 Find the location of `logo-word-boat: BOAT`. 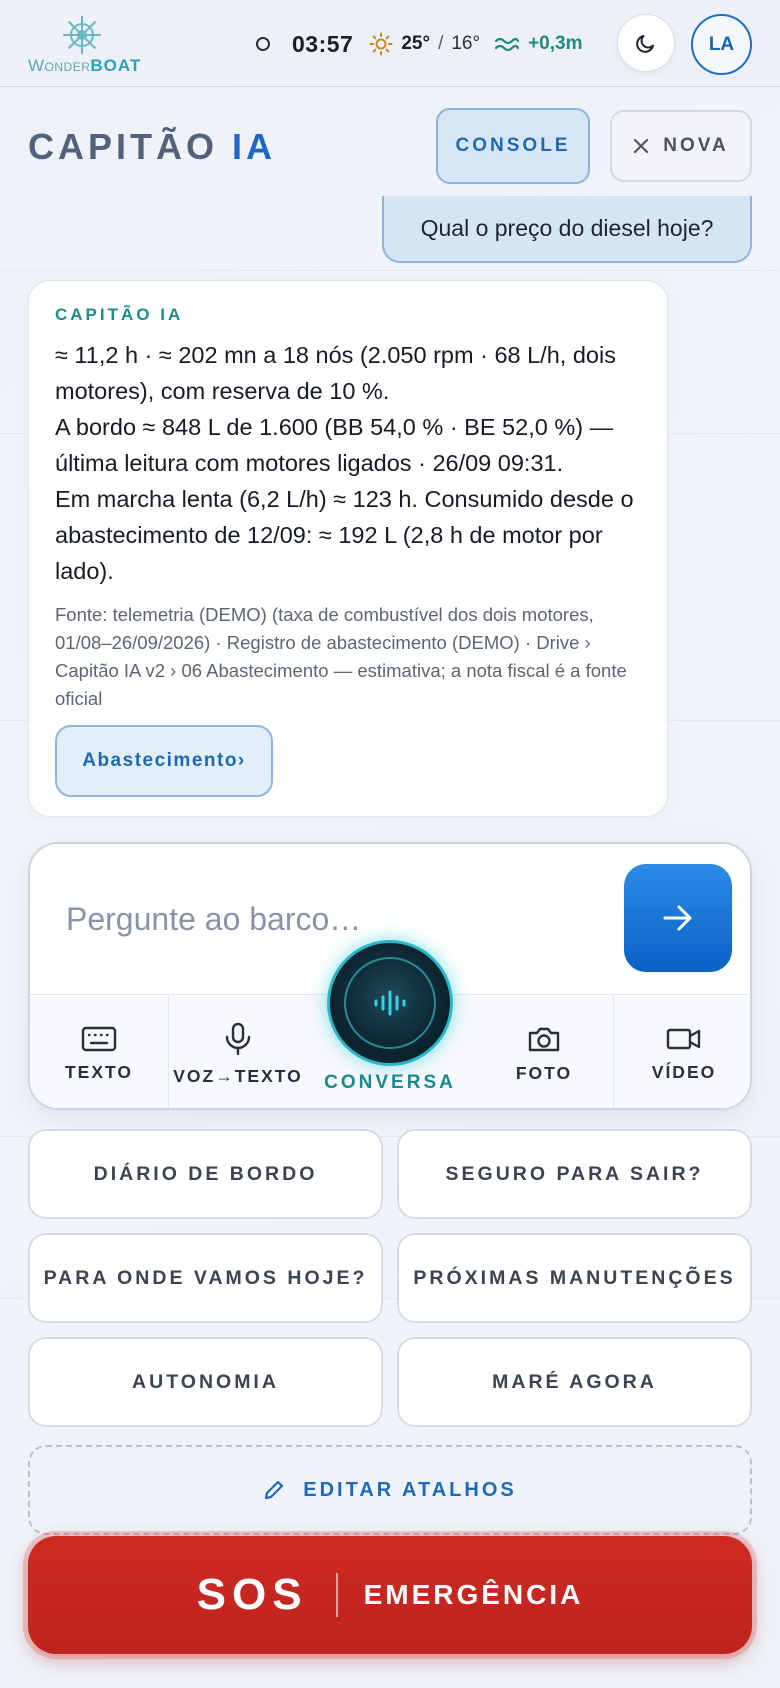

logo-word-boat: BOAT is located at coordinates (116, 65).